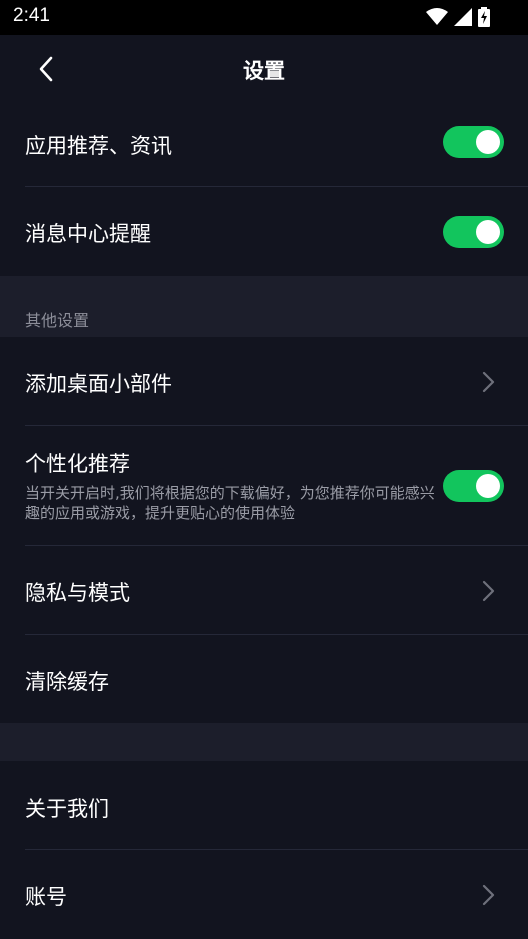 The height and width of the screenshot is (939, 528). I want to click on battery-charging-icon, so click(484, 17).